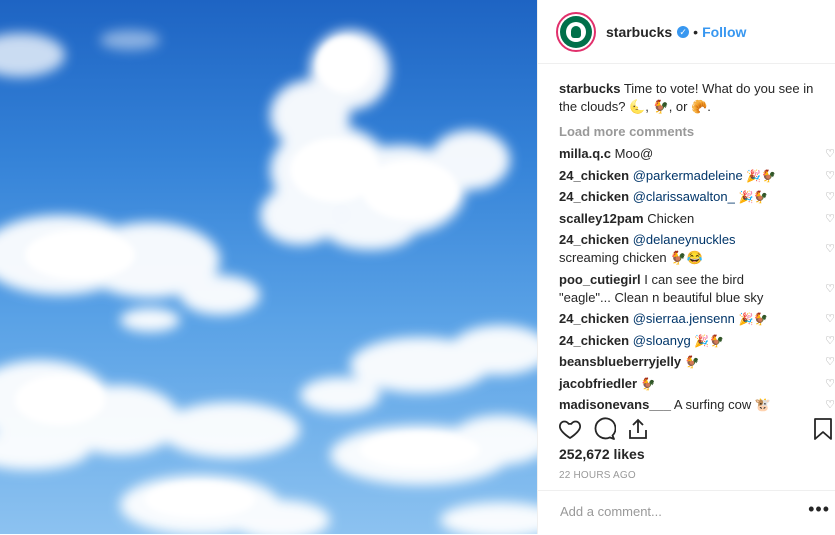 This screenshot has width=835, height=535. I want to click on comment-username: scalley12pam, so click(601, 218).